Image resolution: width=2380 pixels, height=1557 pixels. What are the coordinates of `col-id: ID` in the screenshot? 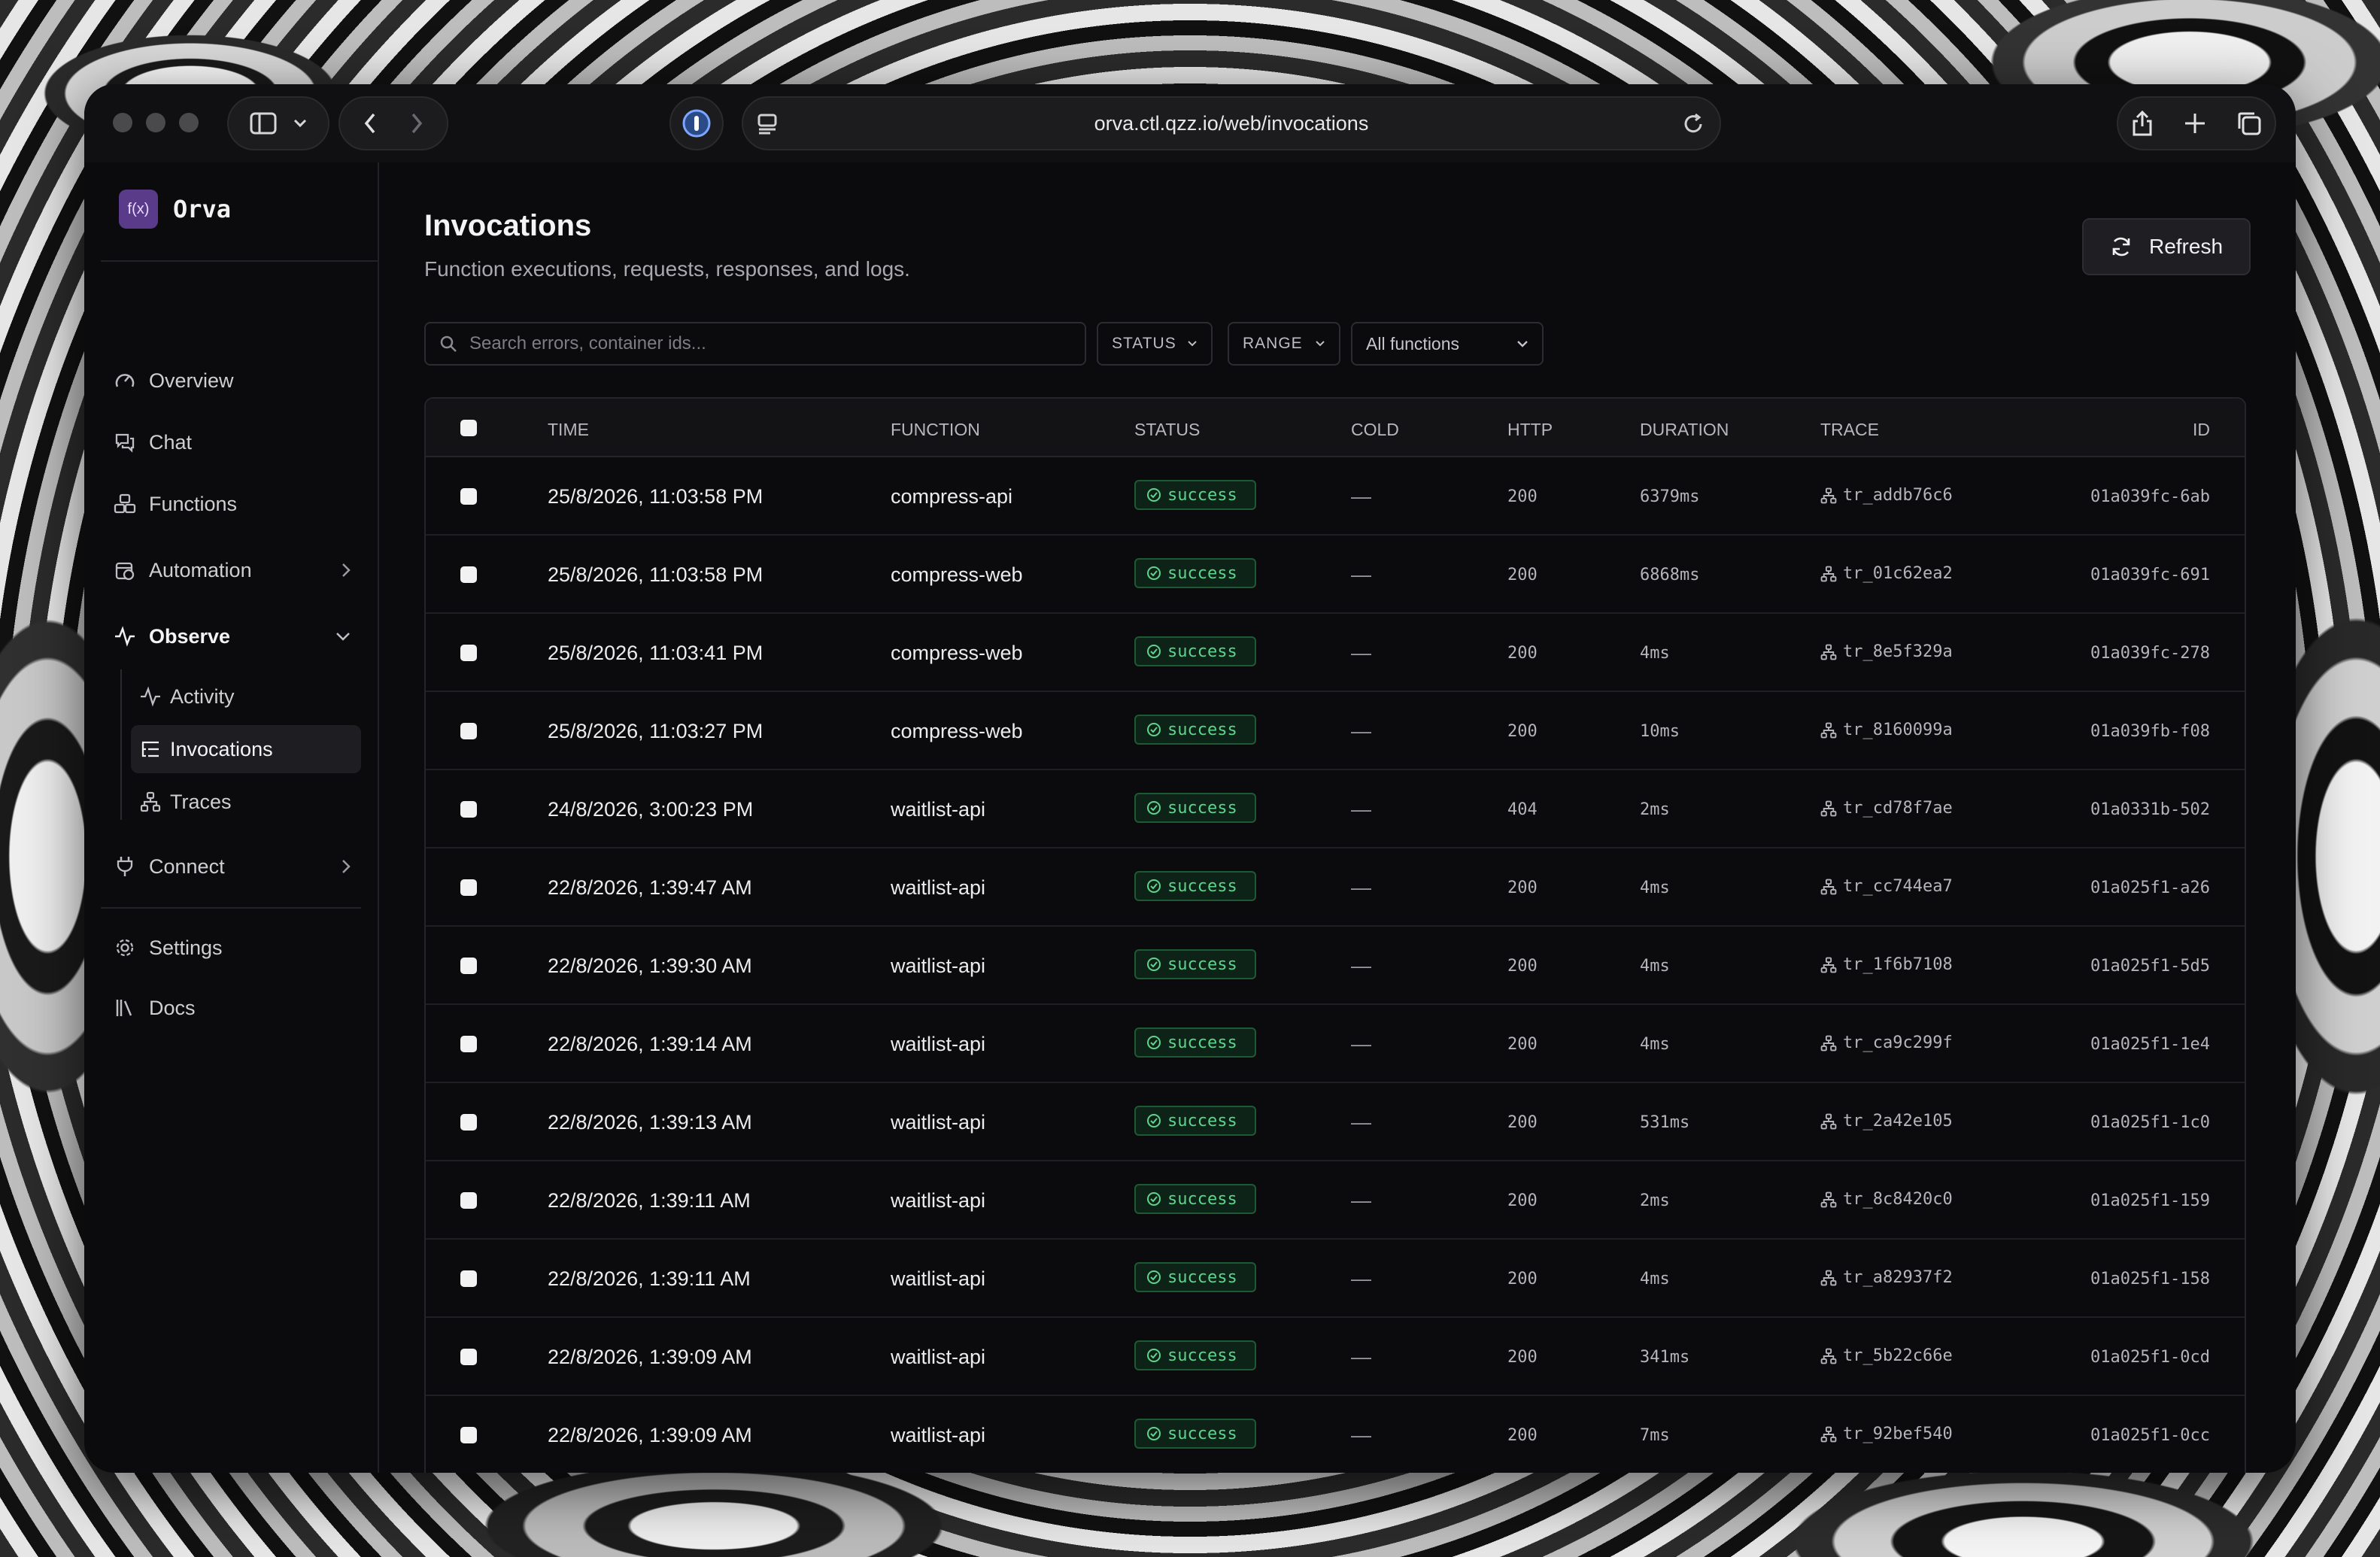 It's located at (2201, 430).